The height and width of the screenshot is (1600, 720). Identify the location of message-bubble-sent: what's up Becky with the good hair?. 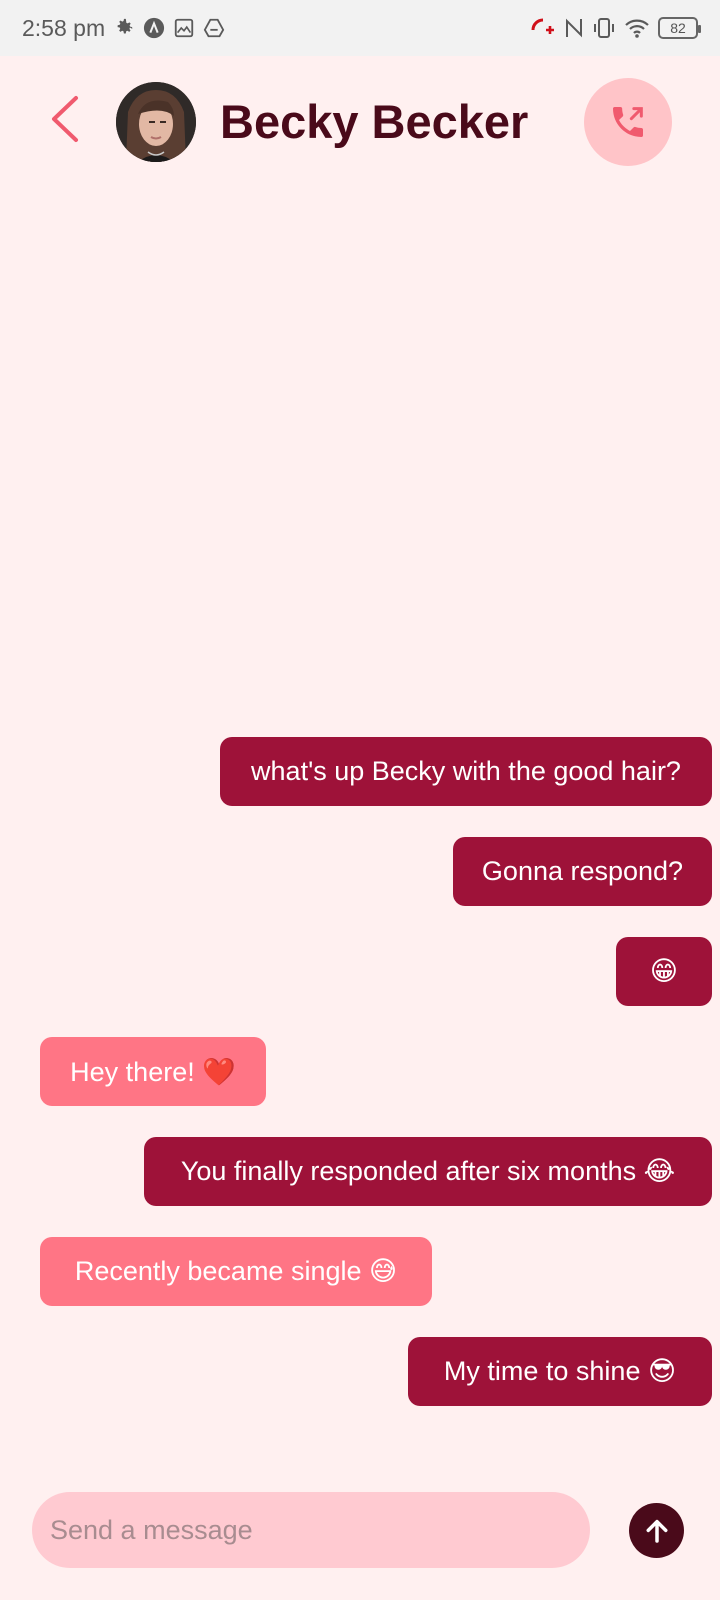
(466, 771).